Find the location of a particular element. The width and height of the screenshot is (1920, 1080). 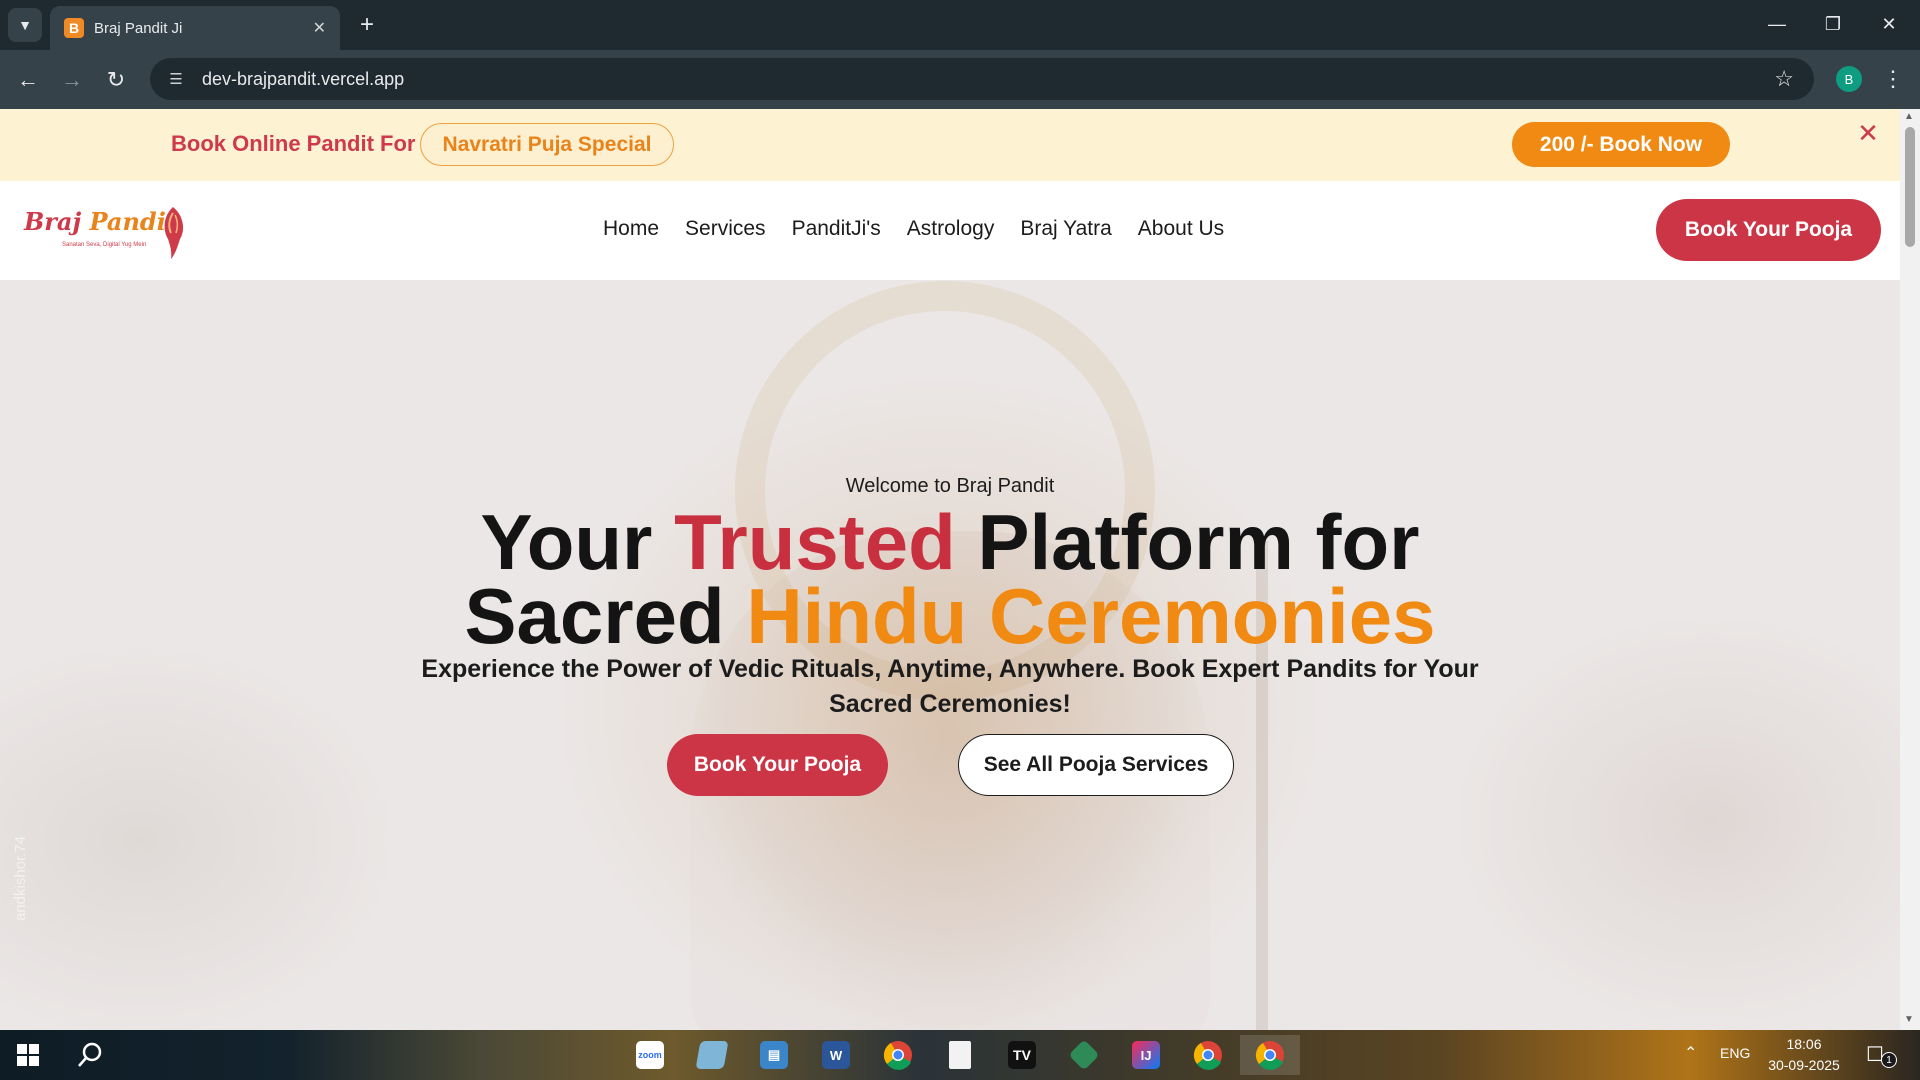

image-watermark: andkishor.74 is located at coordinates (20, 878).